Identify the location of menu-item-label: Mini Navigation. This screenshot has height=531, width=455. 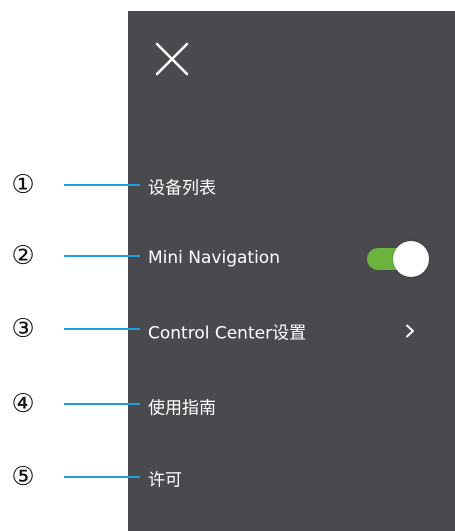
(214, 258).